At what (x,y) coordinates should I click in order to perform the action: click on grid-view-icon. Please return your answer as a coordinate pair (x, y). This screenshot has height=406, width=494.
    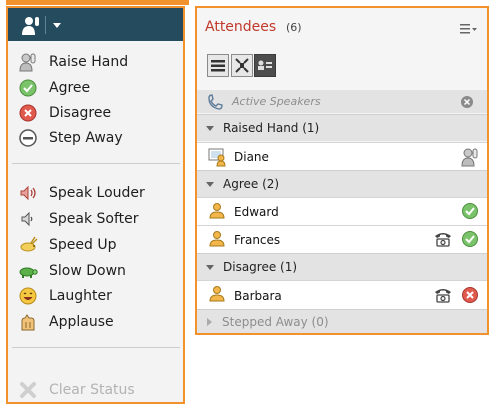
    Looking at the image, I should click on (242, 65).